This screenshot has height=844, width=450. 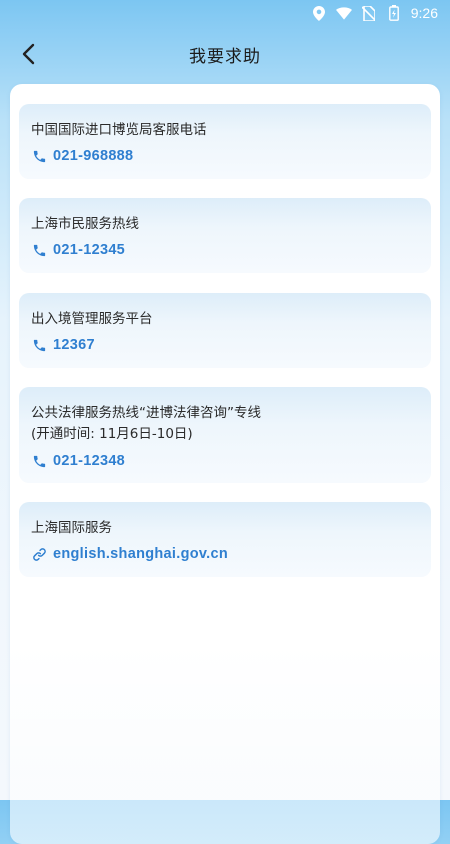 I want to click on phone-link: 021-968888, so click(x=82, y=156).